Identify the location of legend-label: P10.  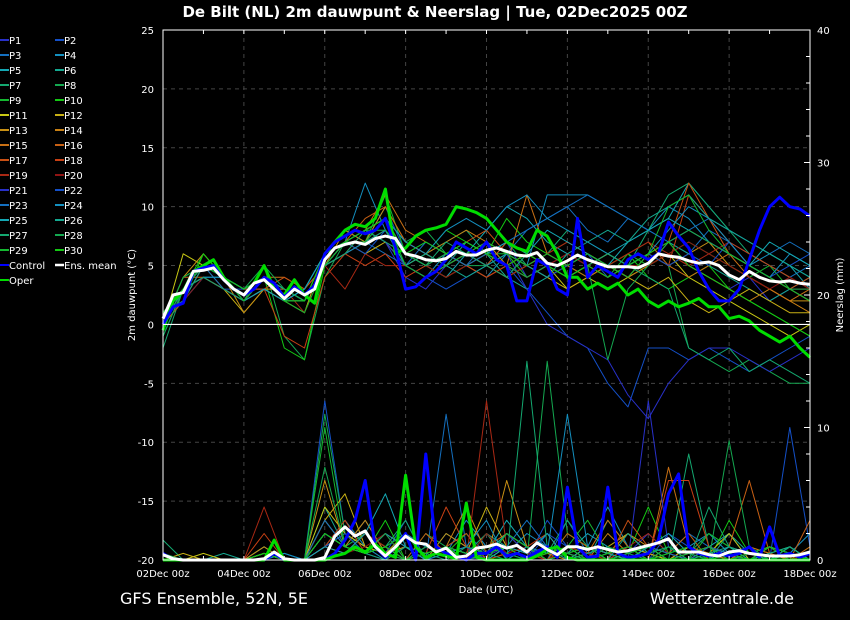
(73, 101).